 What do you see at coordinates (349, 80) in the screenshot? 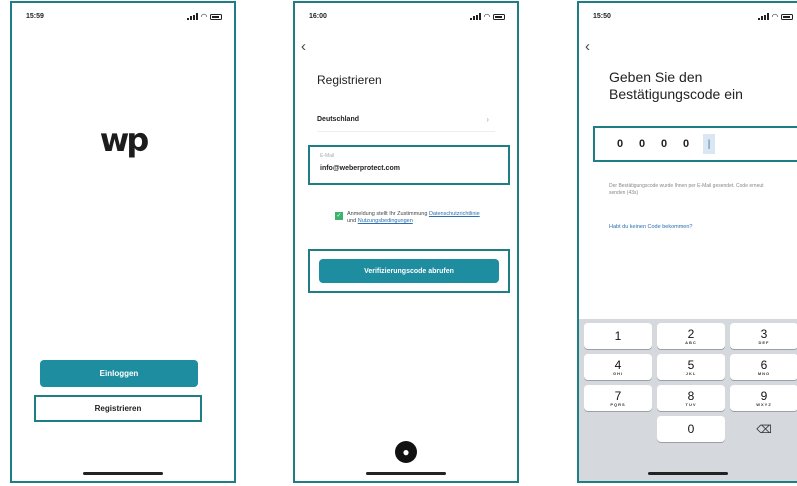
I see `page-title: Registrieren` at bounding box center [349, 80].